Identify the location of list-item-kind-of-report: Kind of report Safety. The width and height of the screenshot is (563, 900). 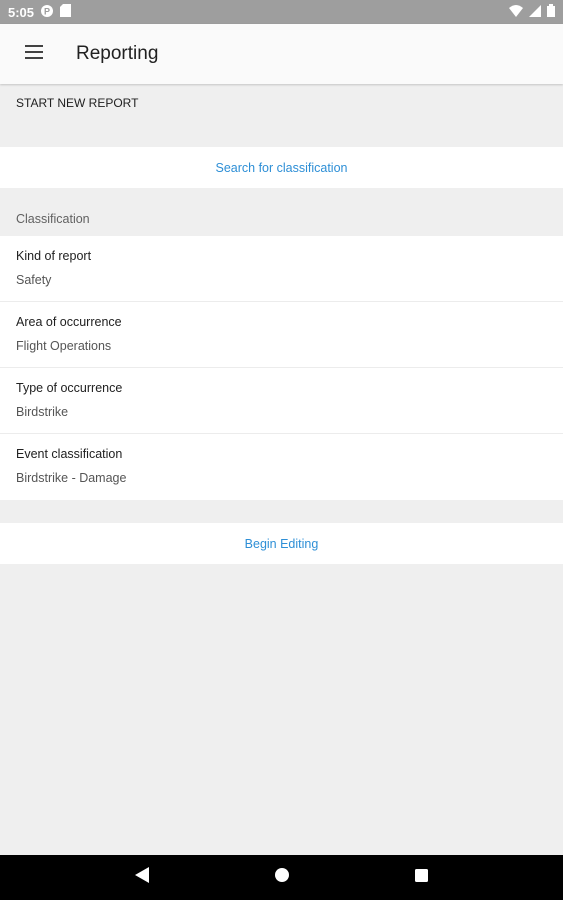
(281, 269).